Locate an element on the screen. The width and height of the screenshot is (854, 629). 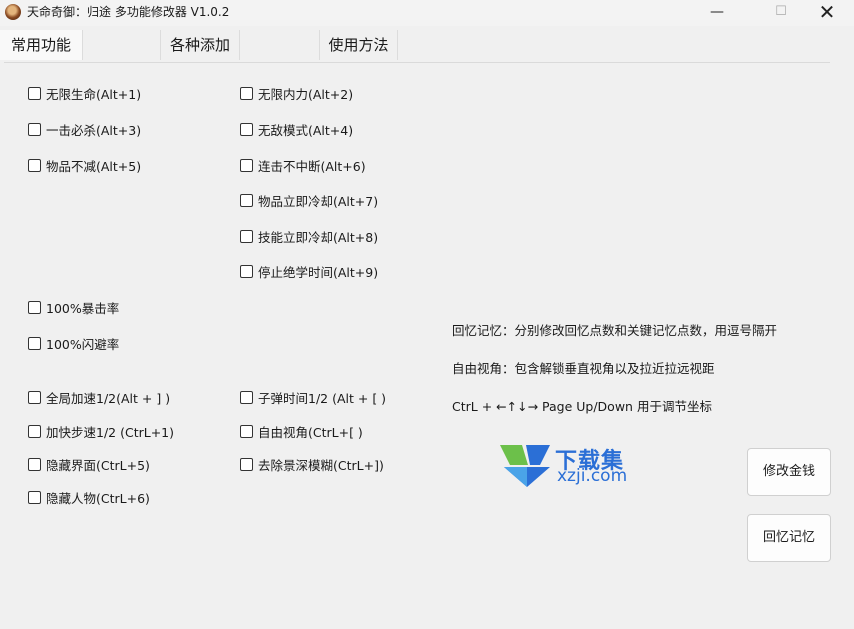
checkbox-item-cooldown: 物品立即冷却(Alt+7) is located at coordinates (309, 200).